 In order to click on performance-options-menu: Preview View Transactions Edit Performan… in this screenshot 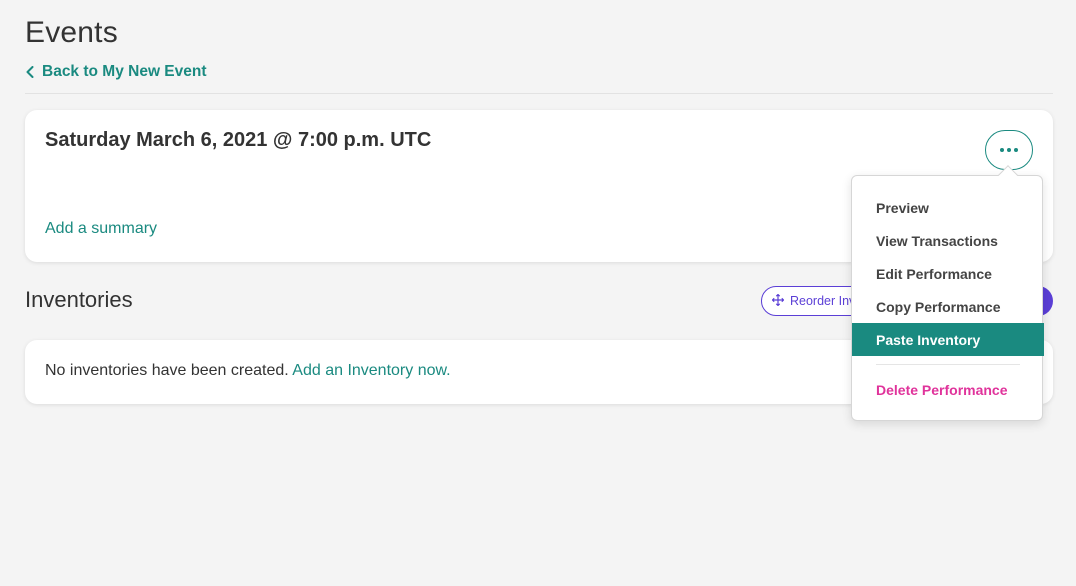, I will do `click(947, 298)`.